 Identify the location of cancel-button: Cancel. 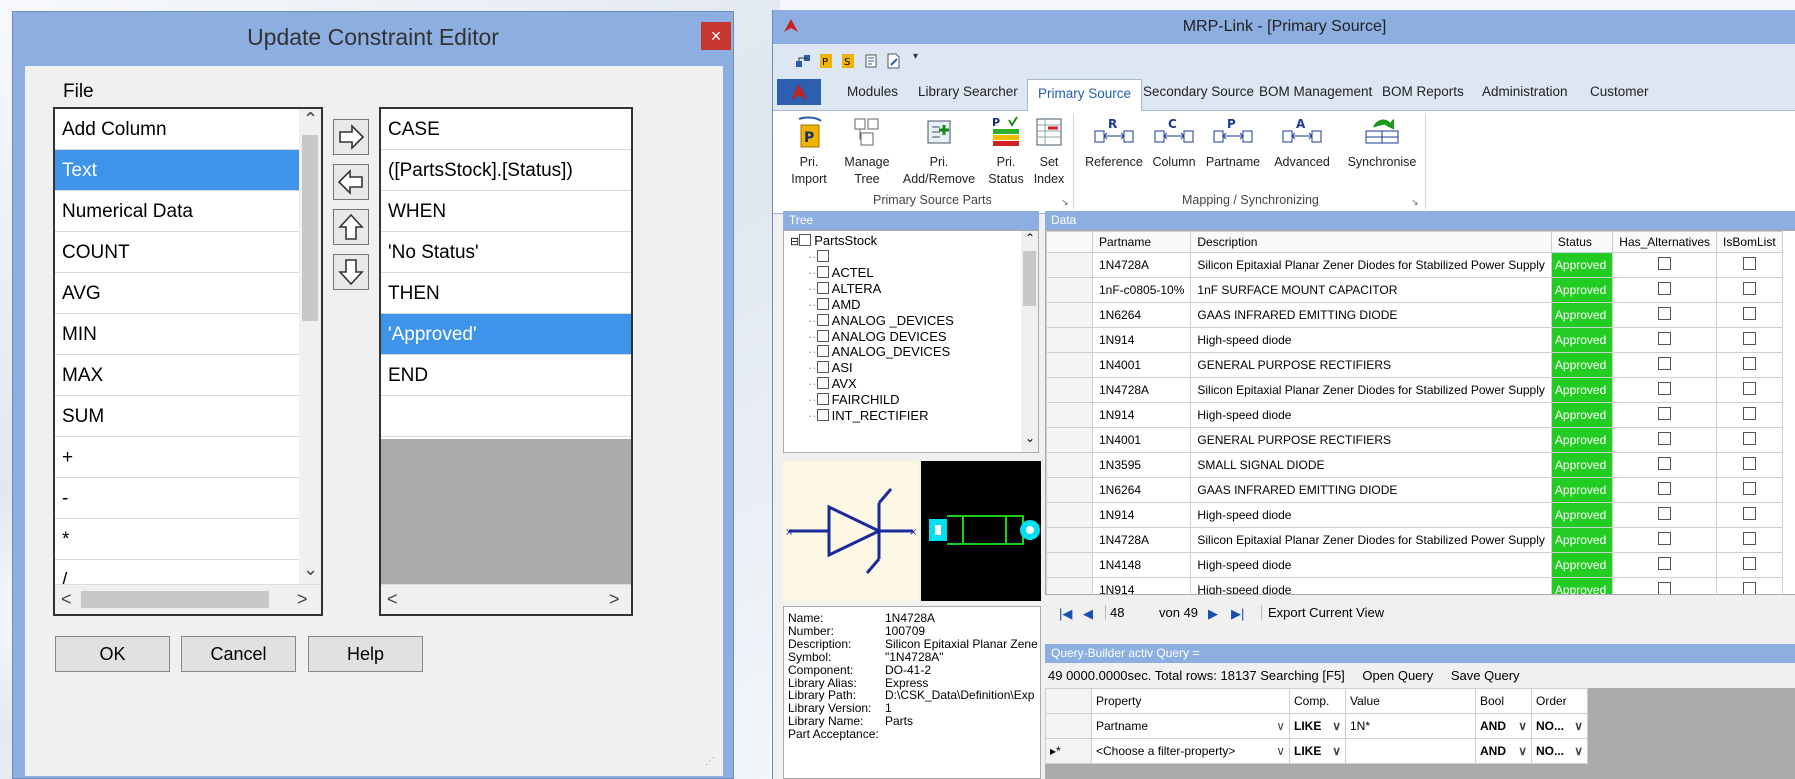
(238, 654).